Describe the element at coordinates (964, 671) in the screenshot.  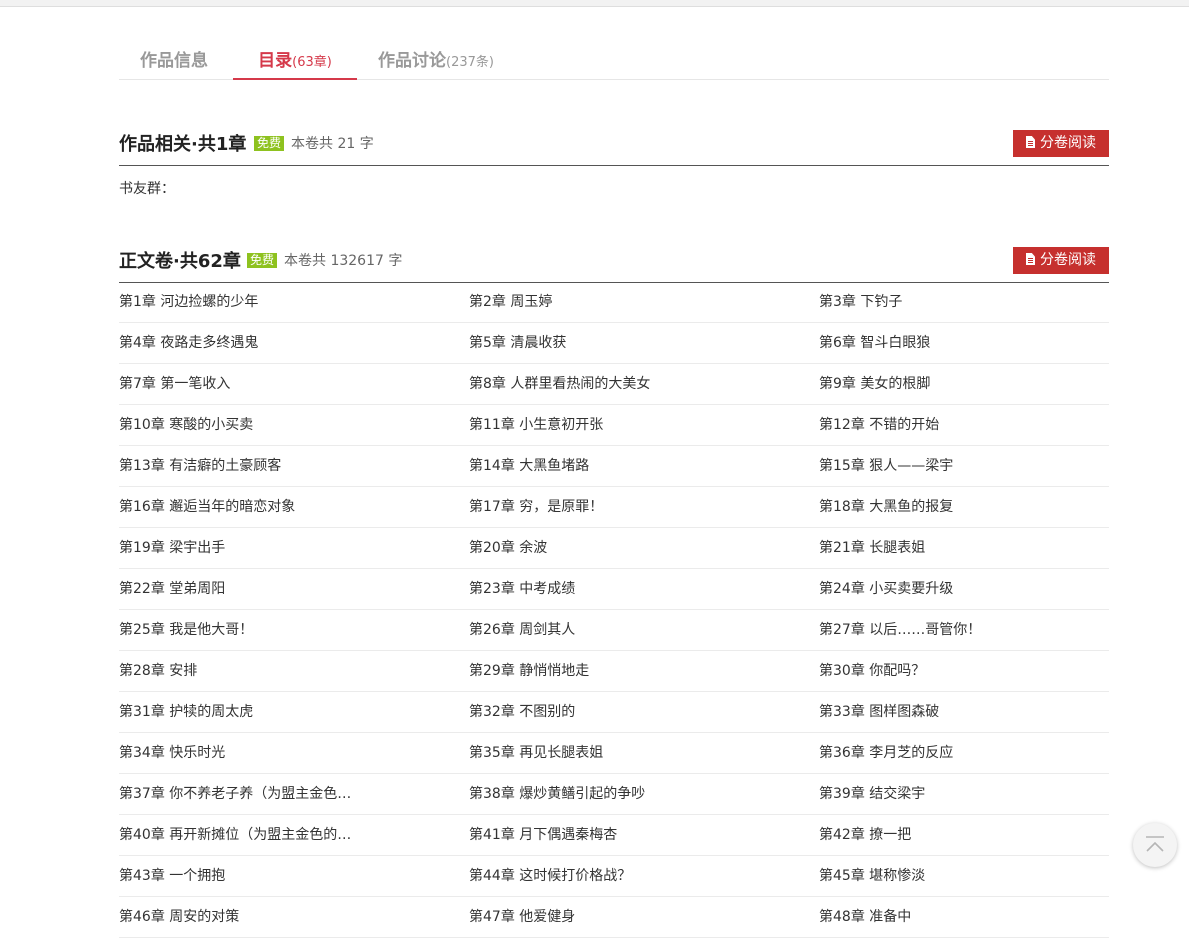
I see `chapter-link: 第30章 你配吗？` at that location.